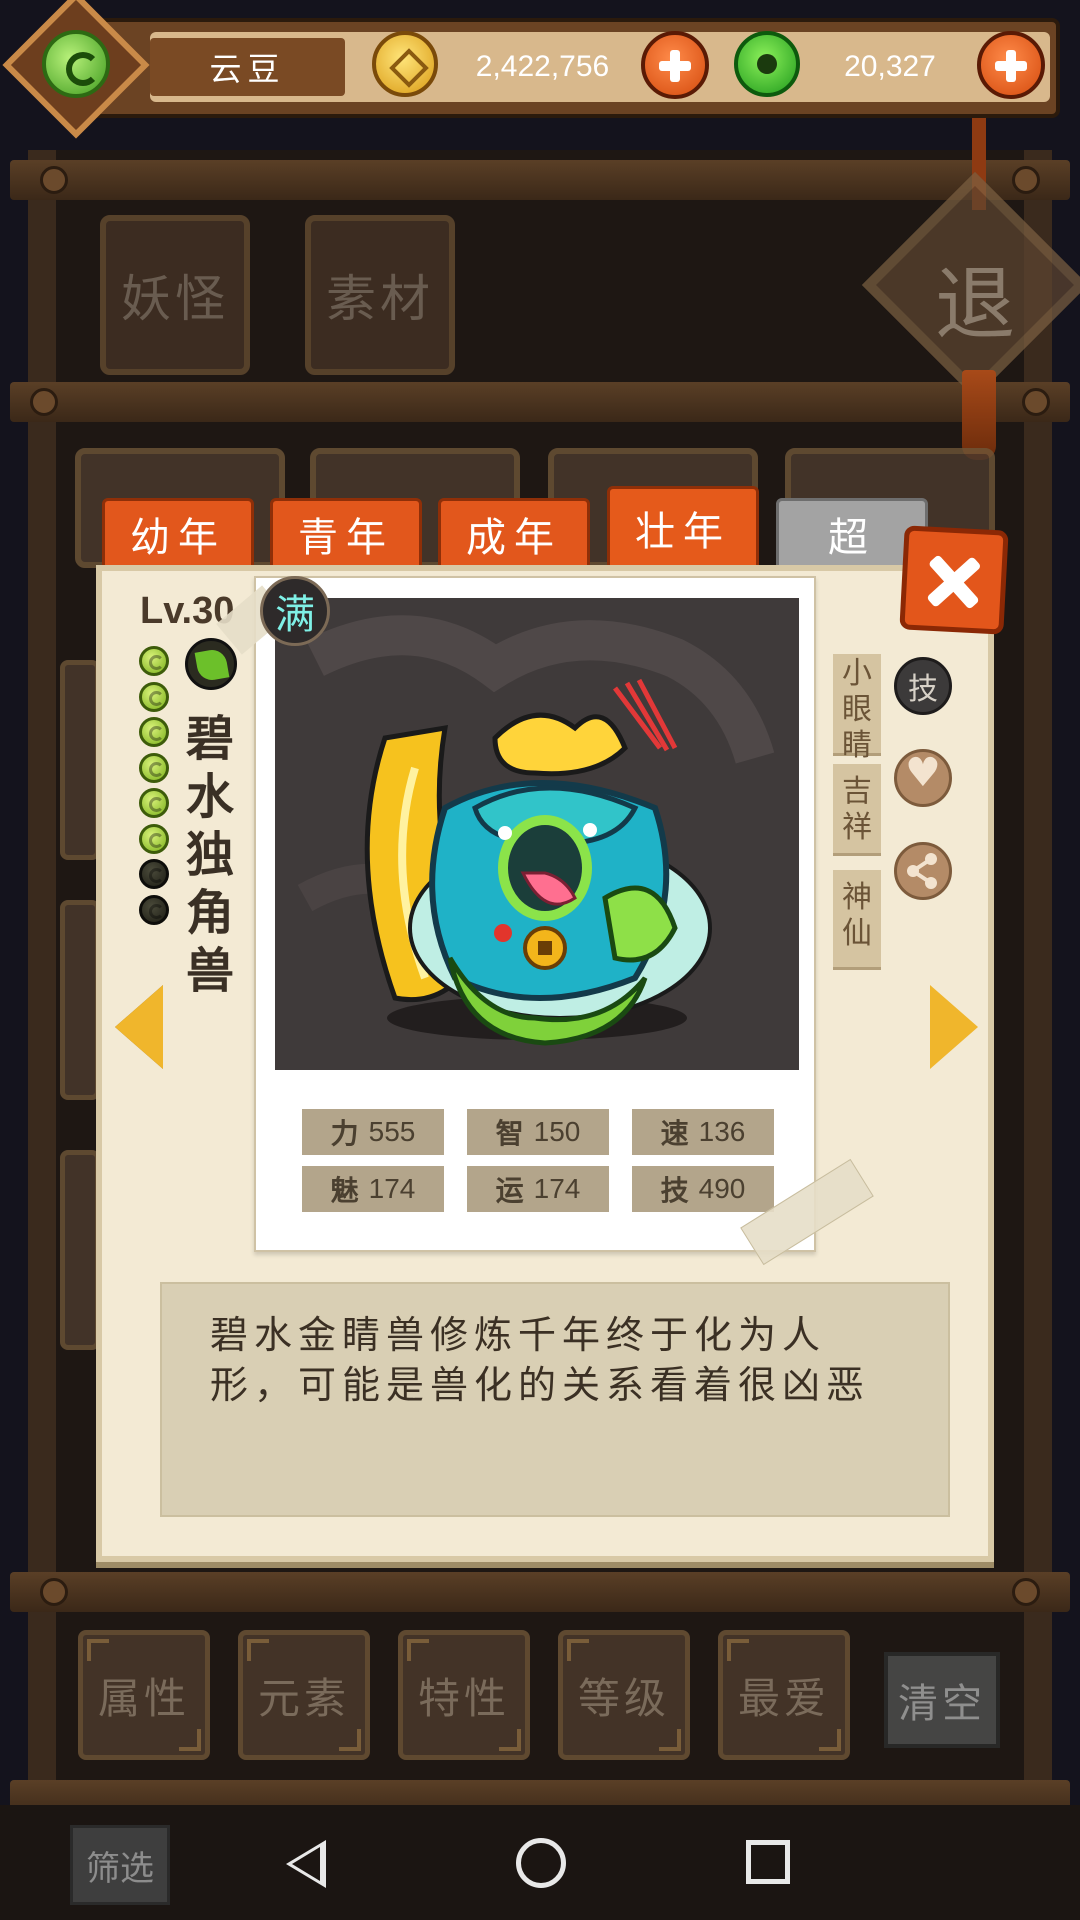 The height and width of the screenshot is (1920, 1080). Describe the element at coordinates (509, 1133) in the screenshot. I see `stat-label: 智` at that location.